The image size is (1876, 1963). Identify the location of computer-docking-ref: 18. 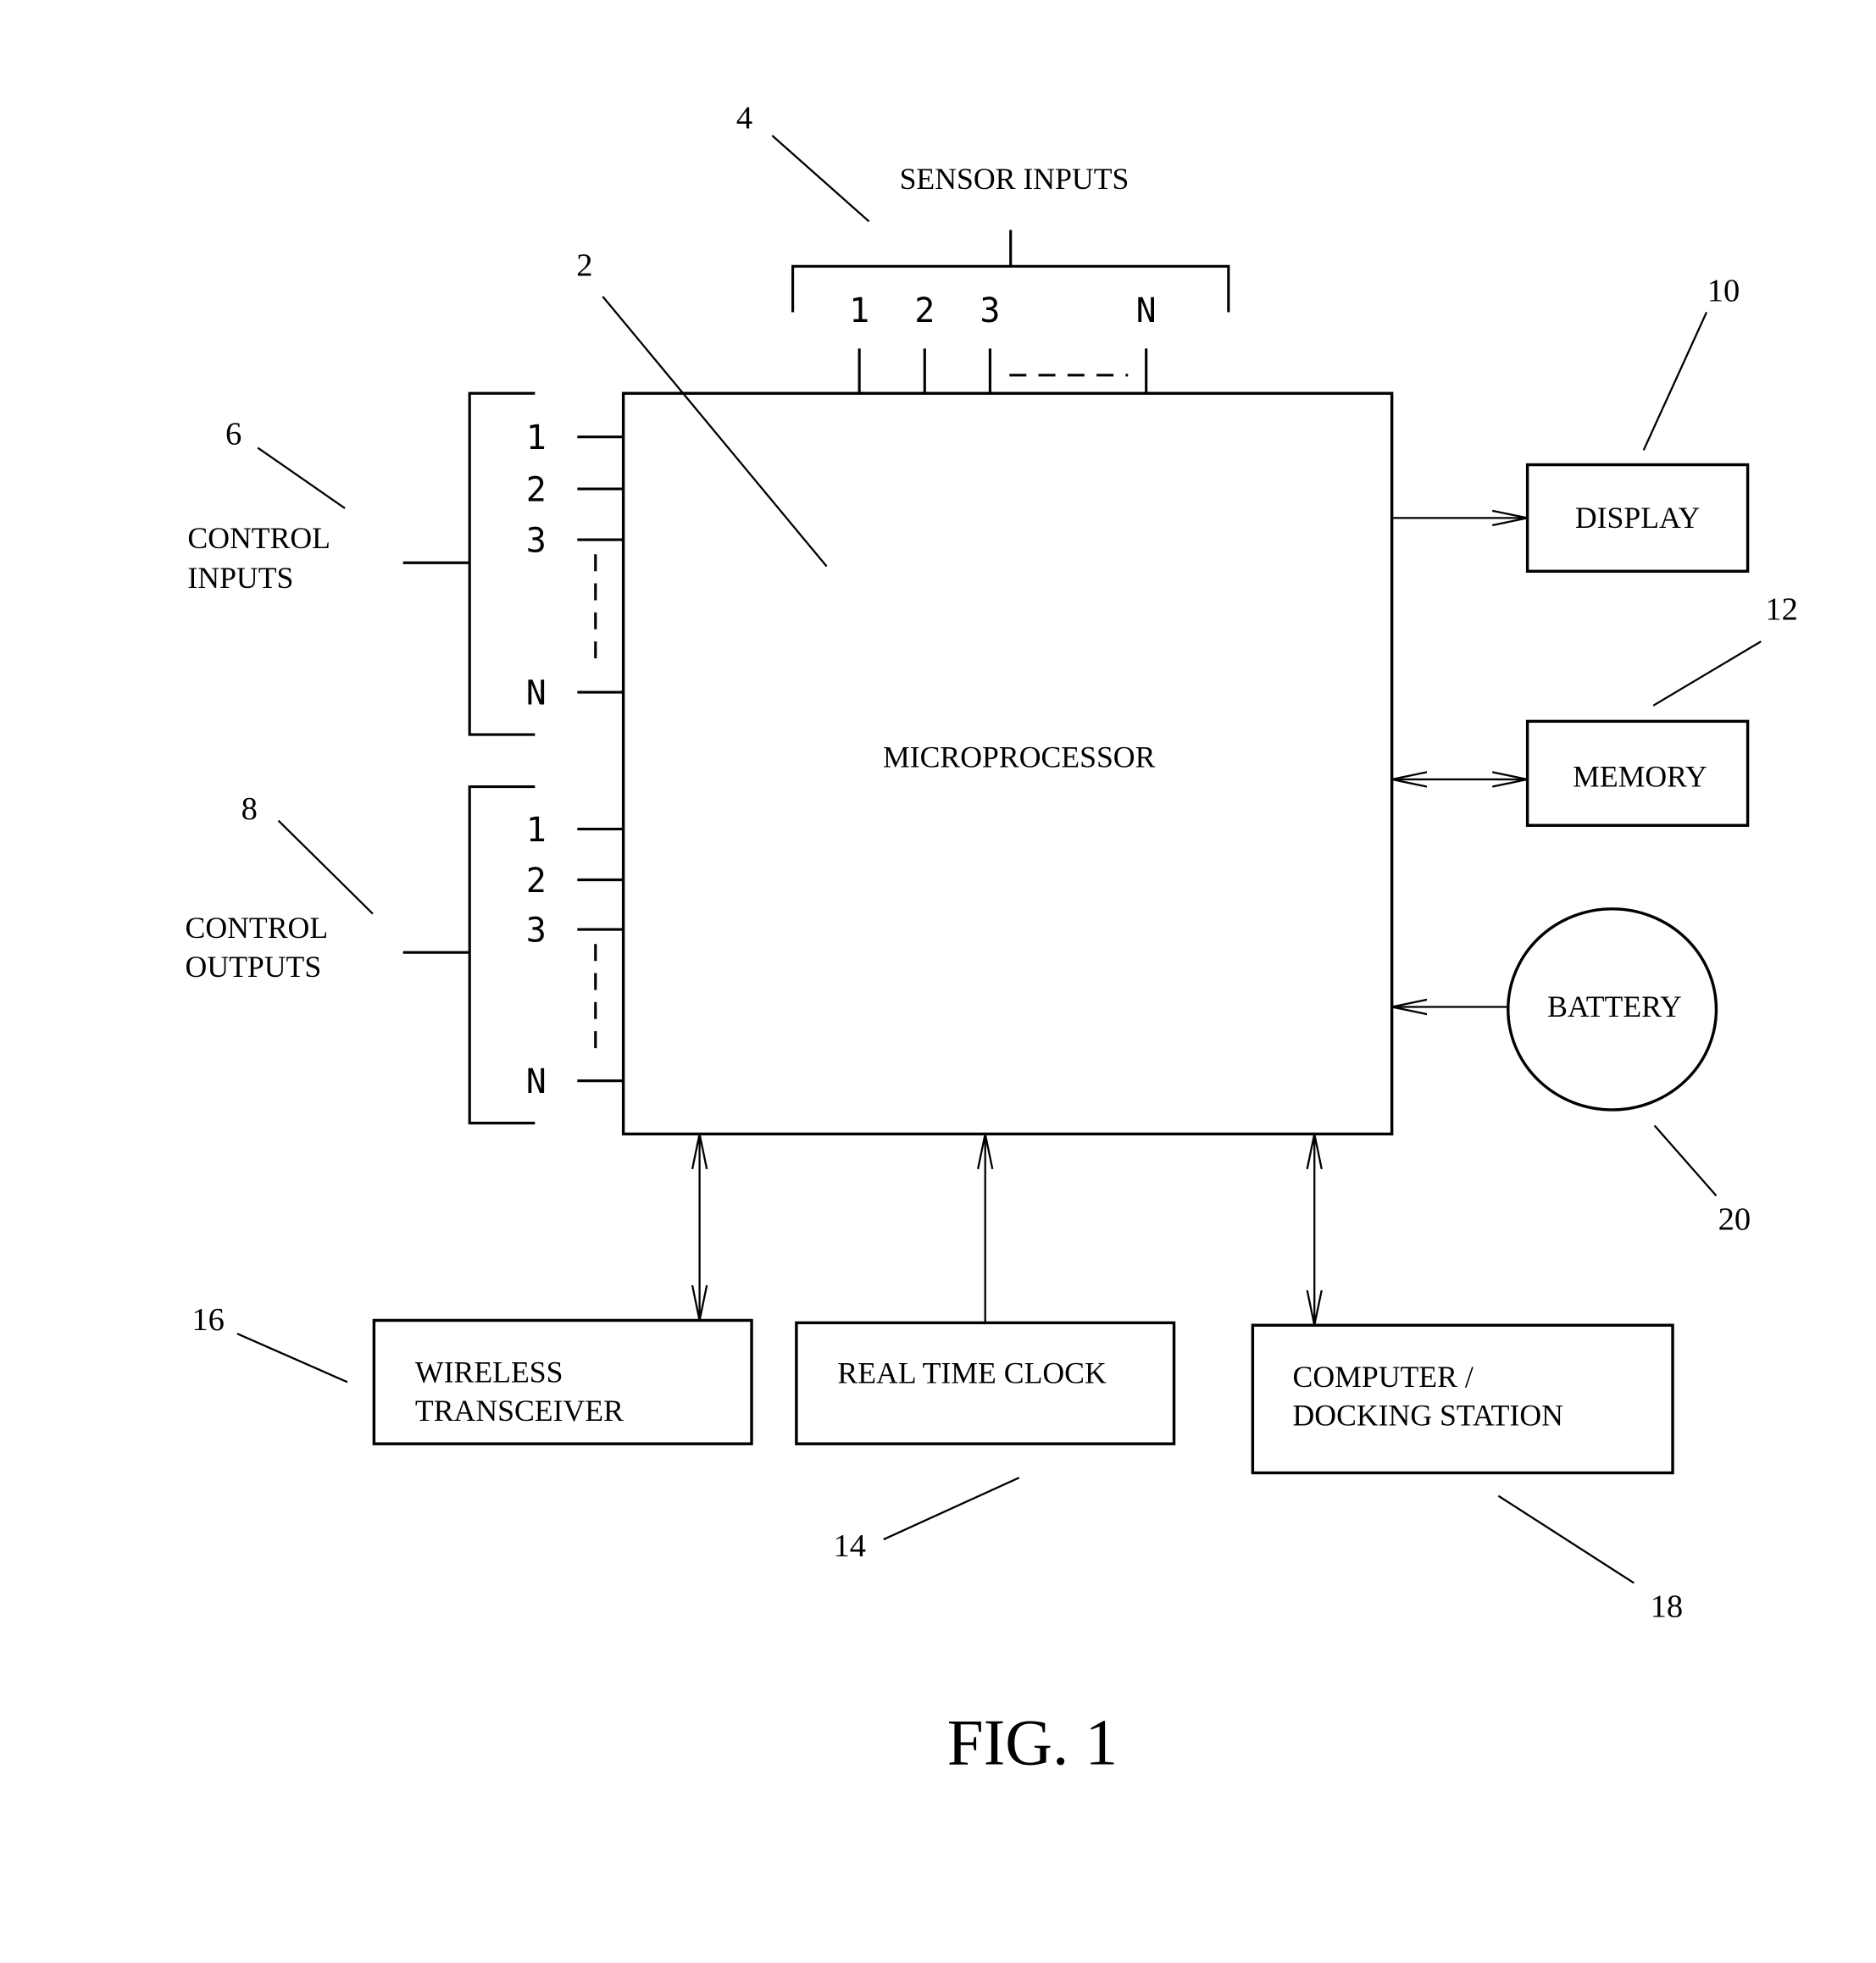
(1667, 1607).